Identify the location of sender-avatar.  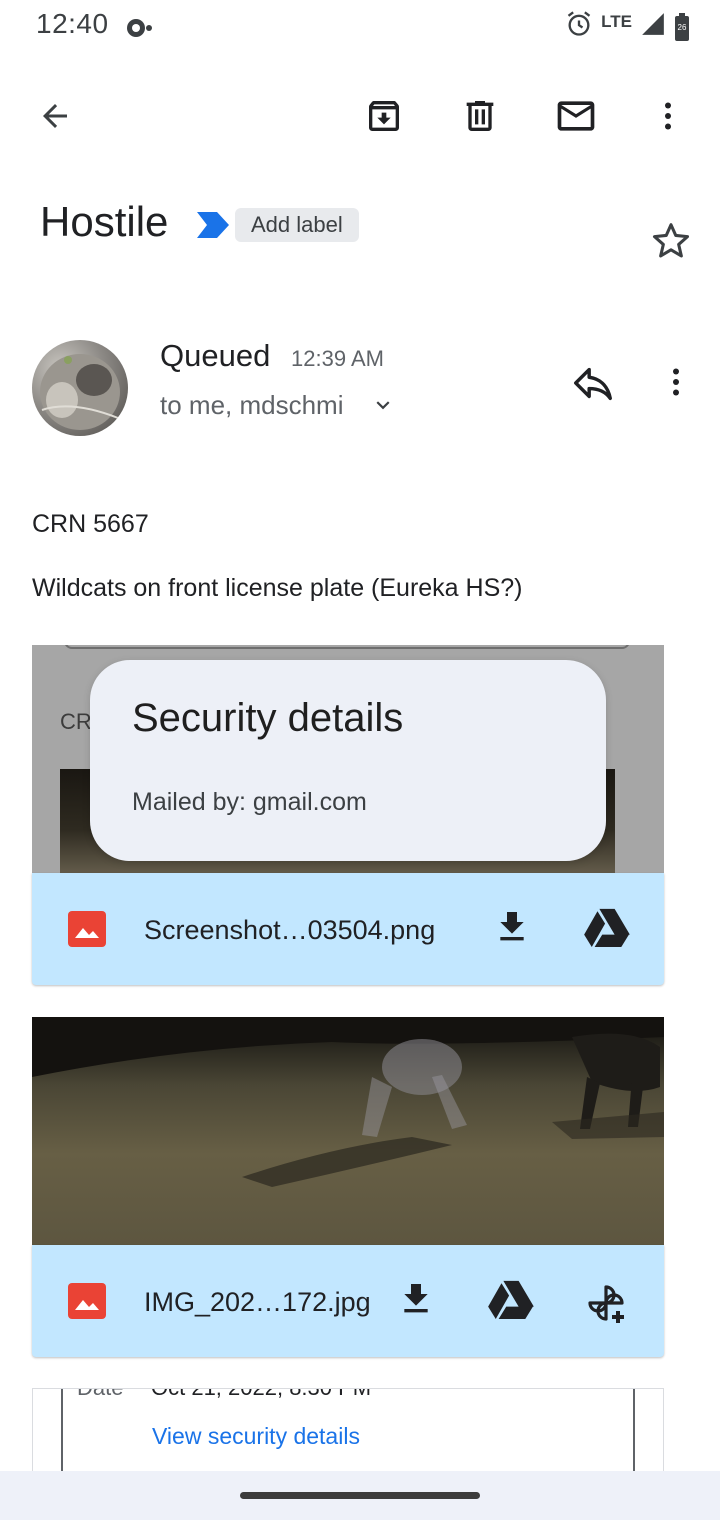
(80, 388).